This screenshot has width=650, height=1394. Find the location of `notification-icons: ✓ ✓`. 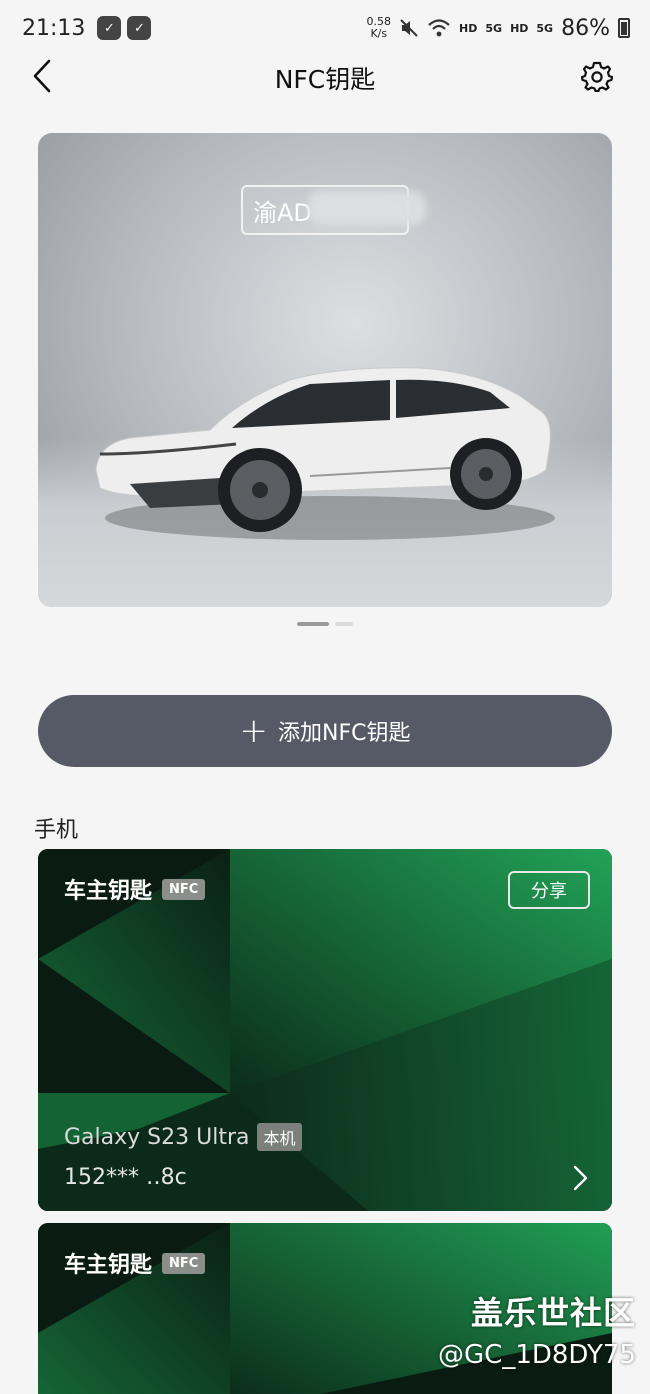

notification-icons: ✓ ✓ is located at coordinates (124, 28).